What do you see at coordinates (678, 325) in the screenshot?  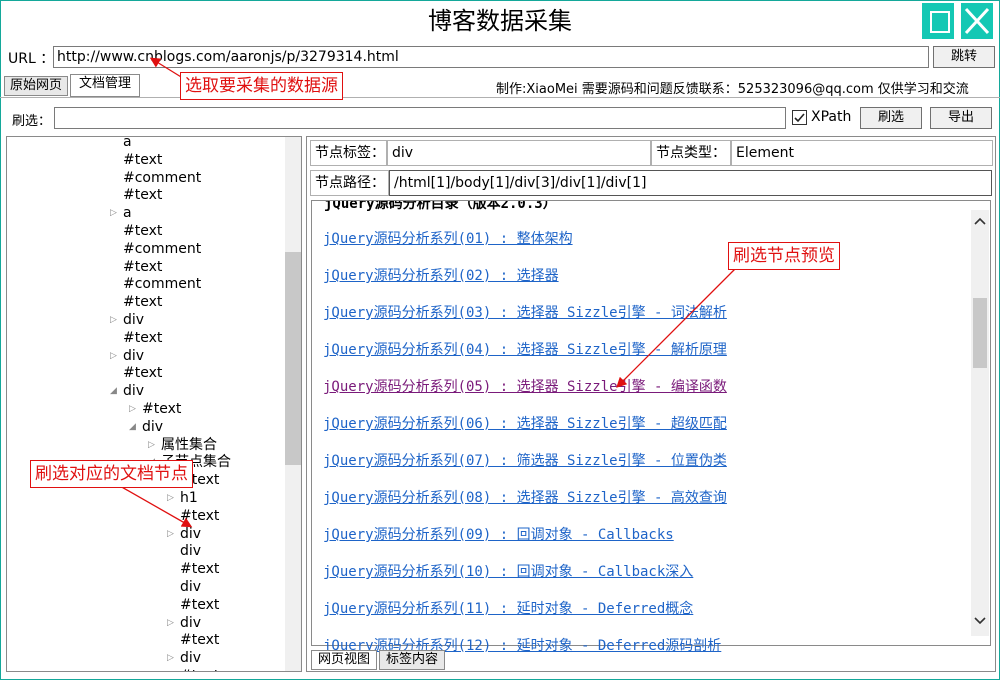 I see `annotation-arrow-preview` at bounding box center [678, 325].